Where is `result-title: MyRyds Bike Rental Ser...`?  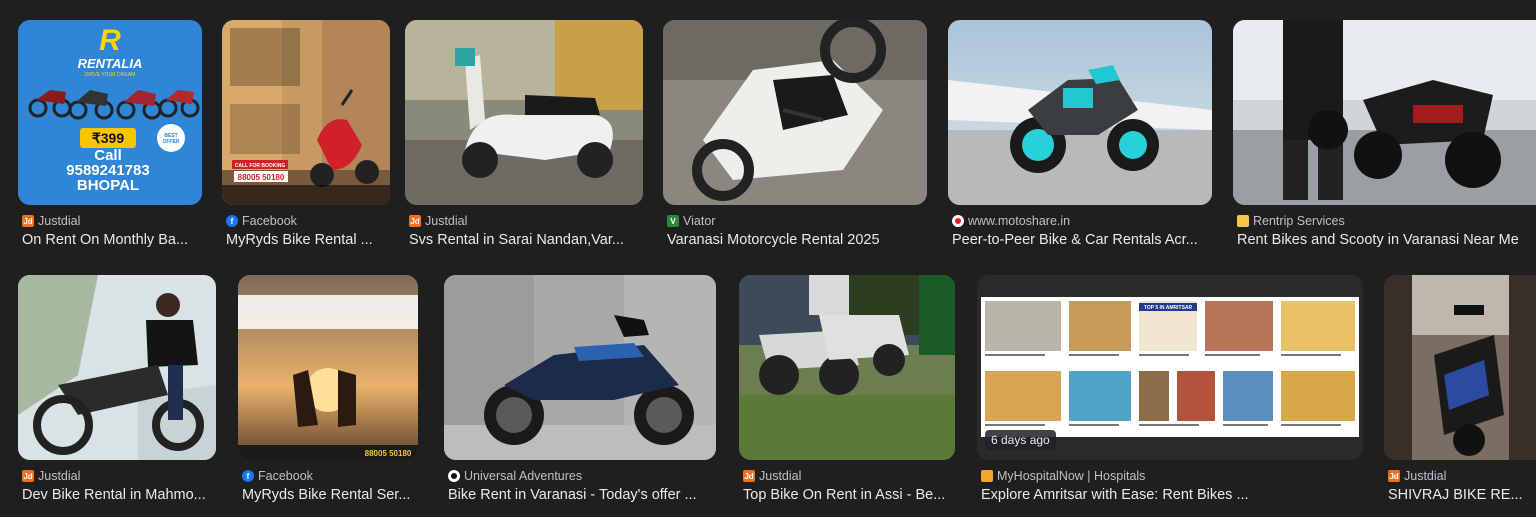
result-title: MyRyds Bike Rental Ser... is located at coordinates (331, 495).